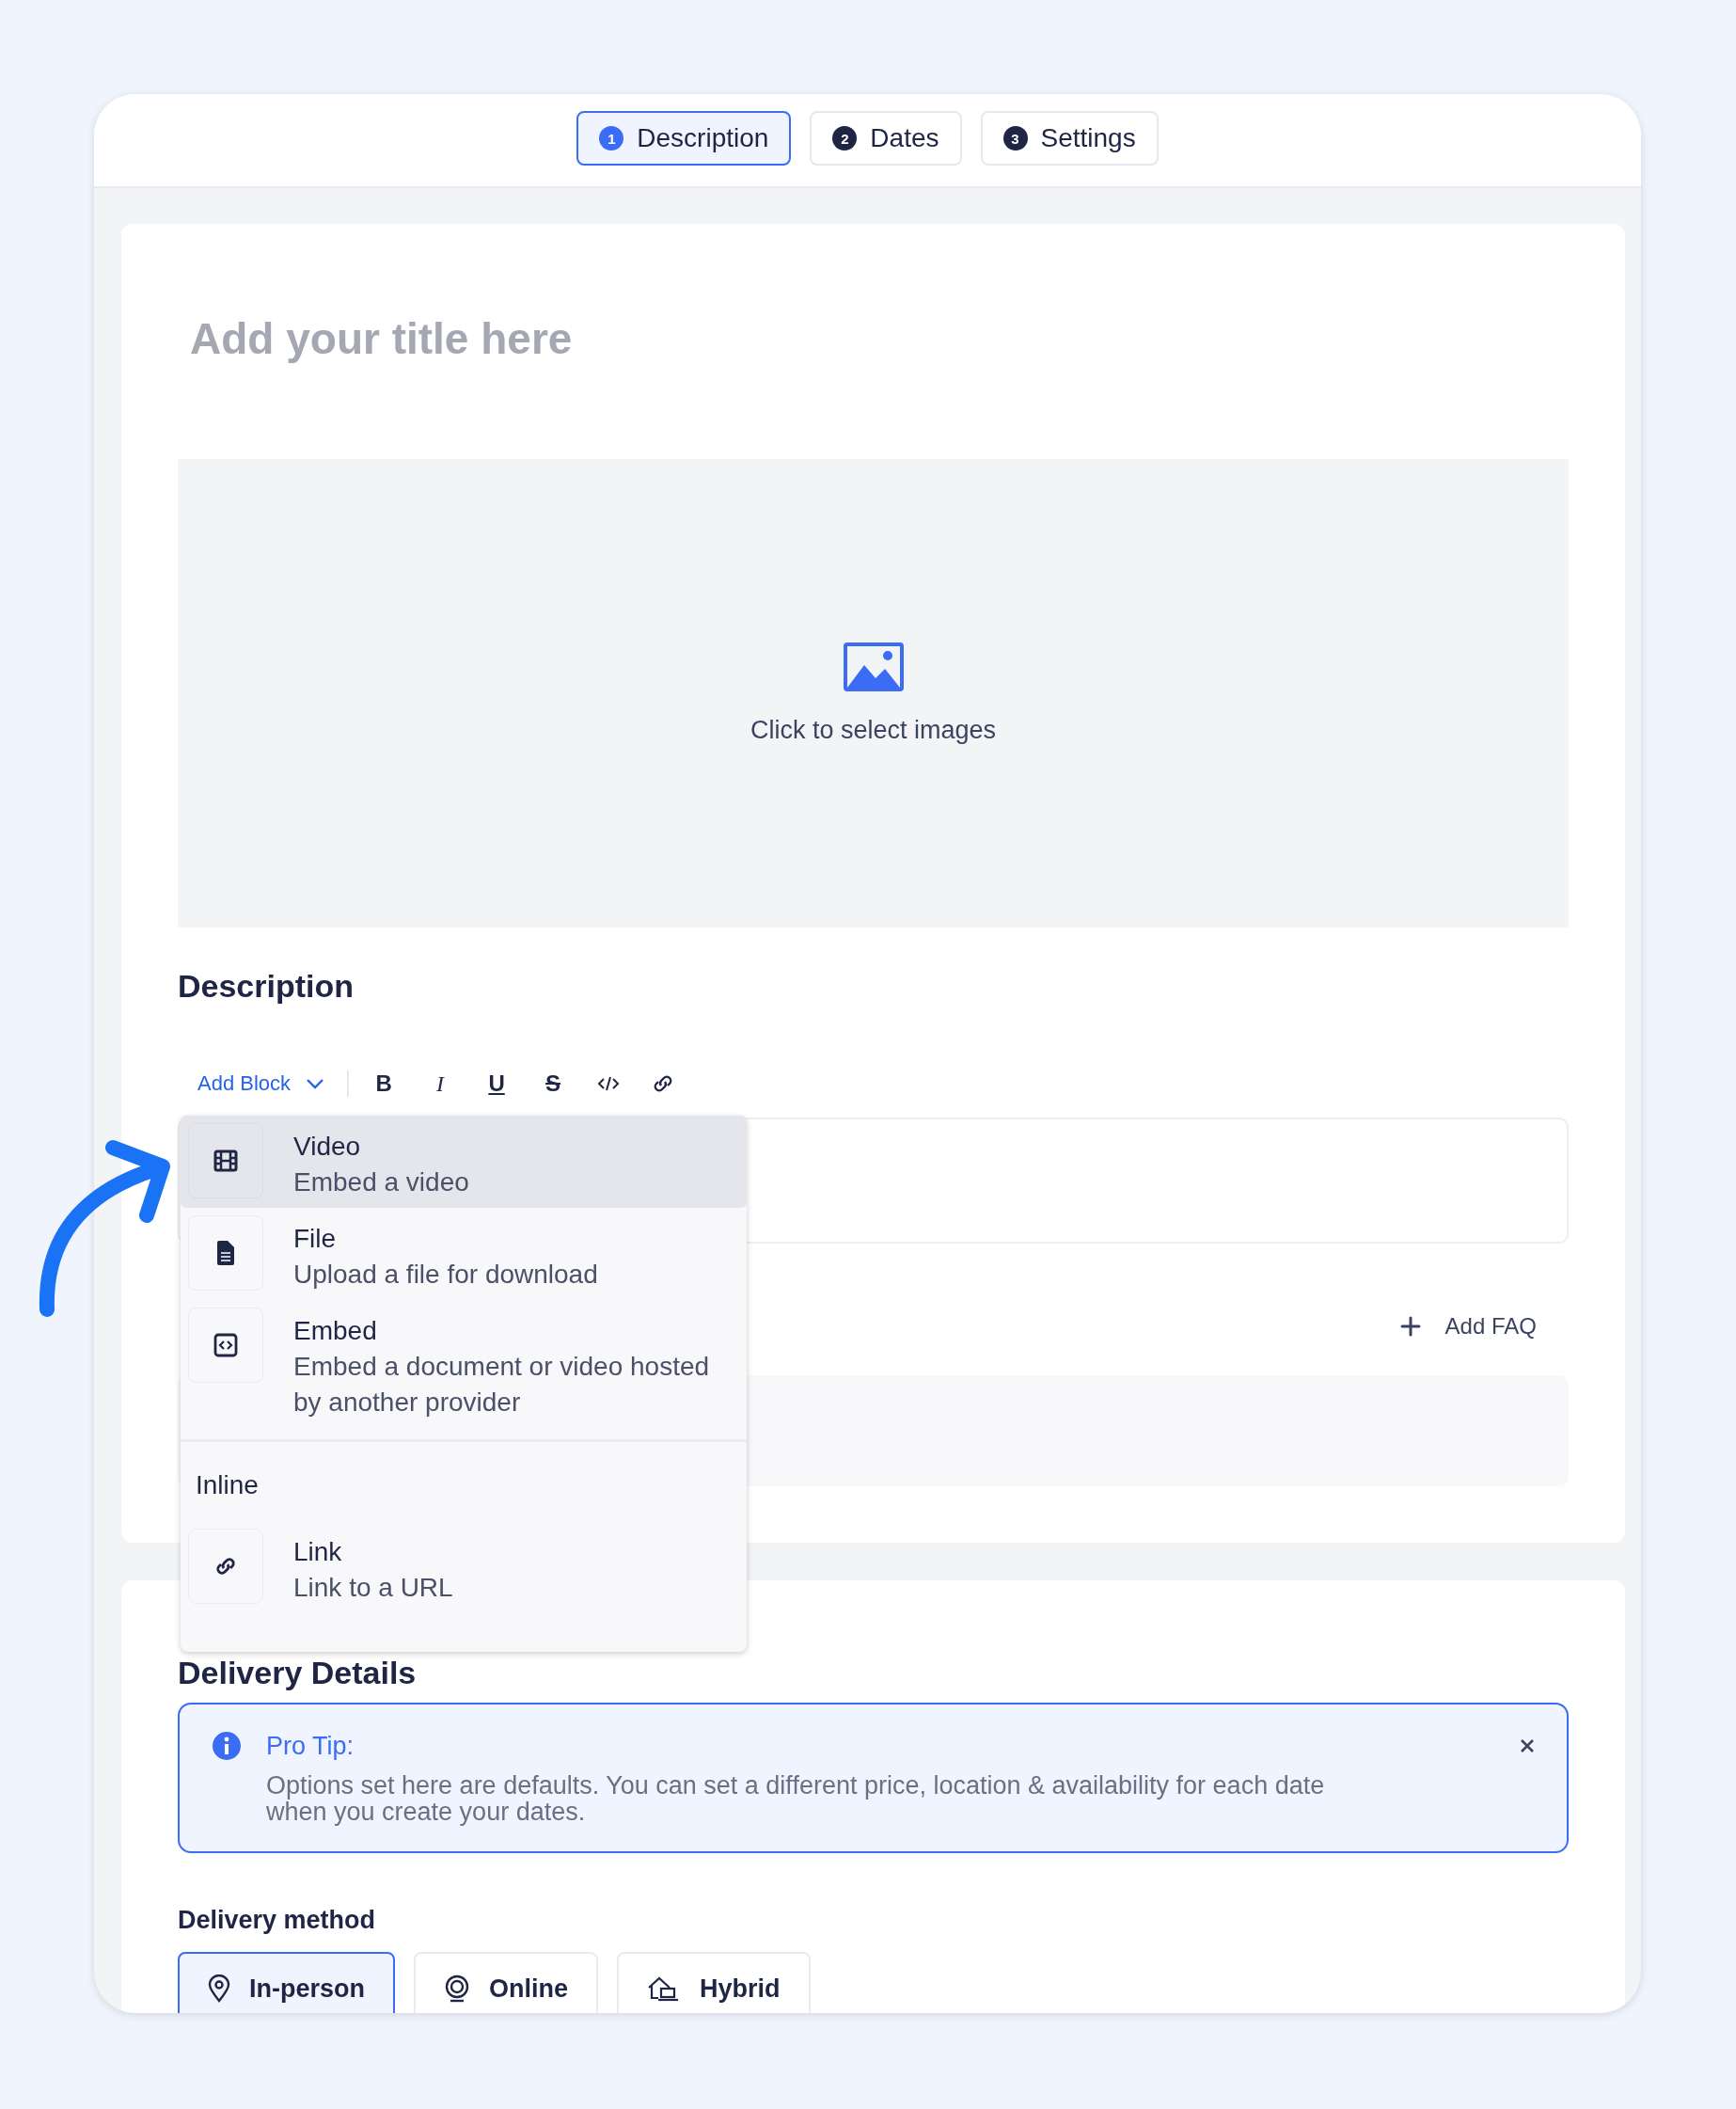 The height and width of the screenshot is (2109, 1736). I want to click on film-icon, so click(225, 1161).